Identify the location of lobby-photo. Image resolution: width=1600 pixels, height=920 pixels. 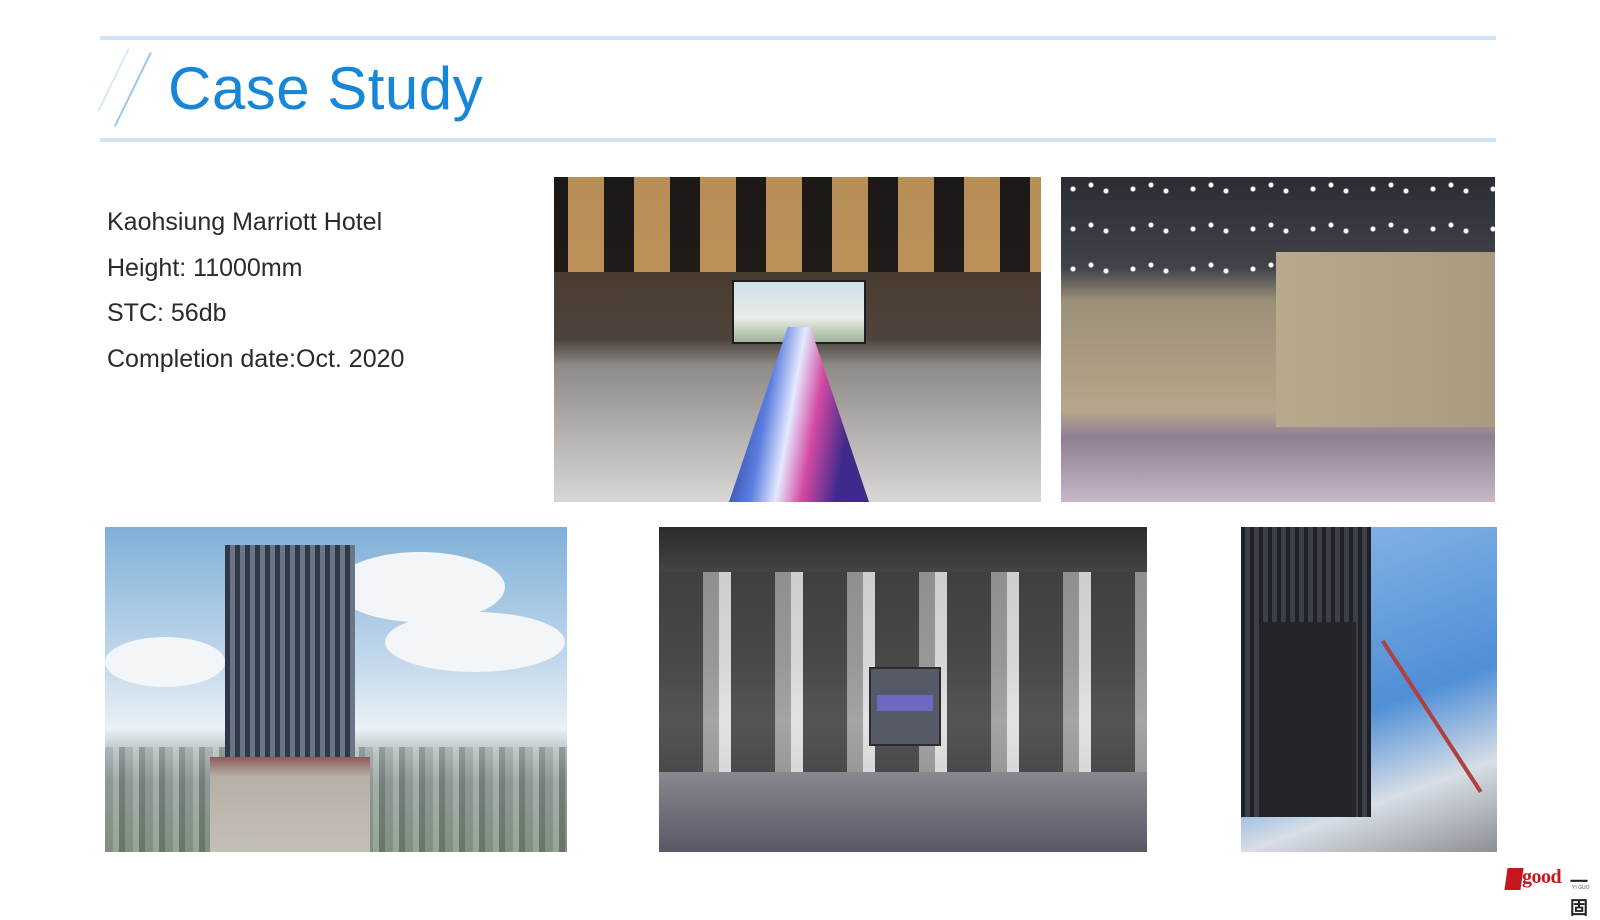
(903, 689).